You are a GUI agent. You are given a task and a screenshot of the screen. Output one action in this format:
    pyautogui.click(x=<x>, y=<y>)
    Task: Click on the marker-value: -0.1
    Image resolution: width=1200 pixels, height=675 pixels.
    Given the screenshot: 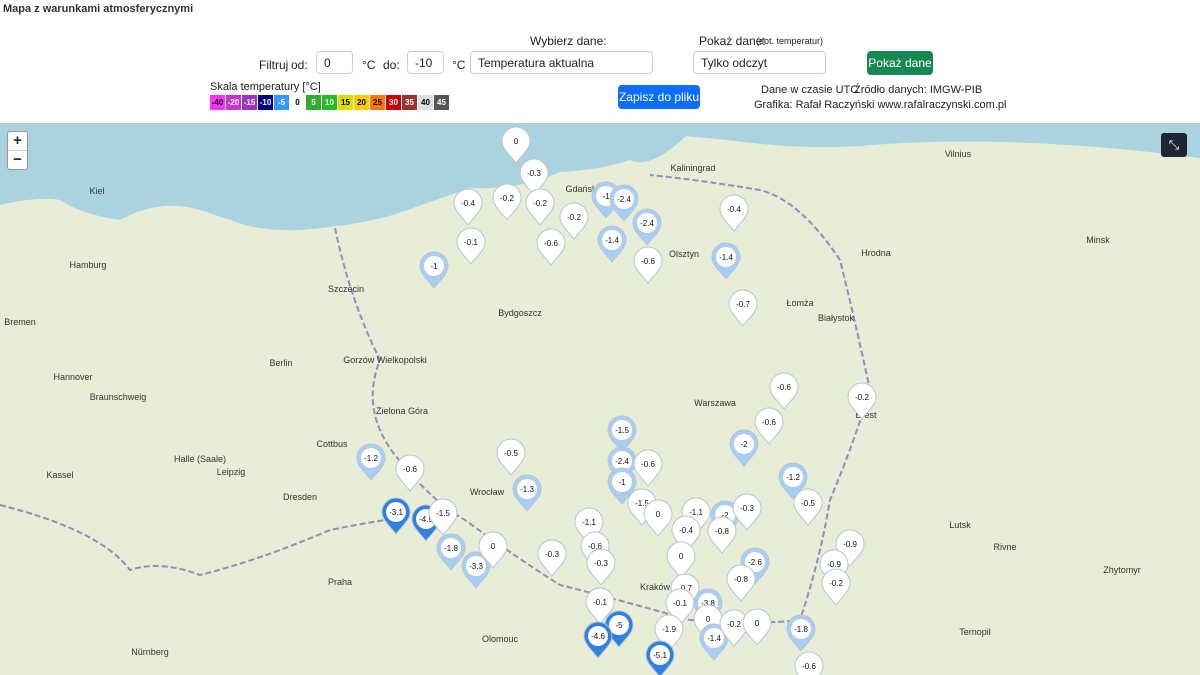 What is the action you would take?
    pyautogui.click(x=471, y=242)
    